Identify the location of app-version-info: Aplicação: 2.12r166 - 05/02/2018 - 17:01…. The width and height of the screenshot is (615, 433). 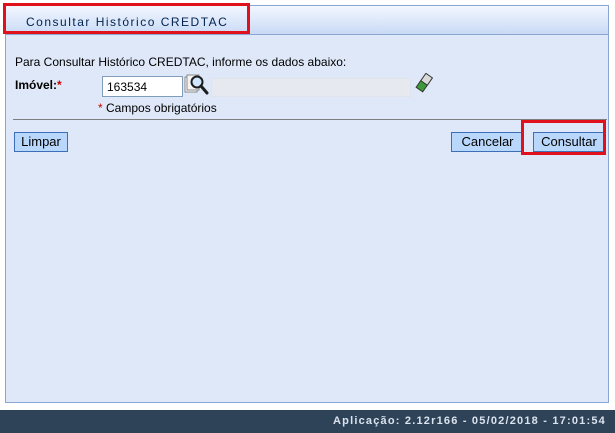
(469, 421).